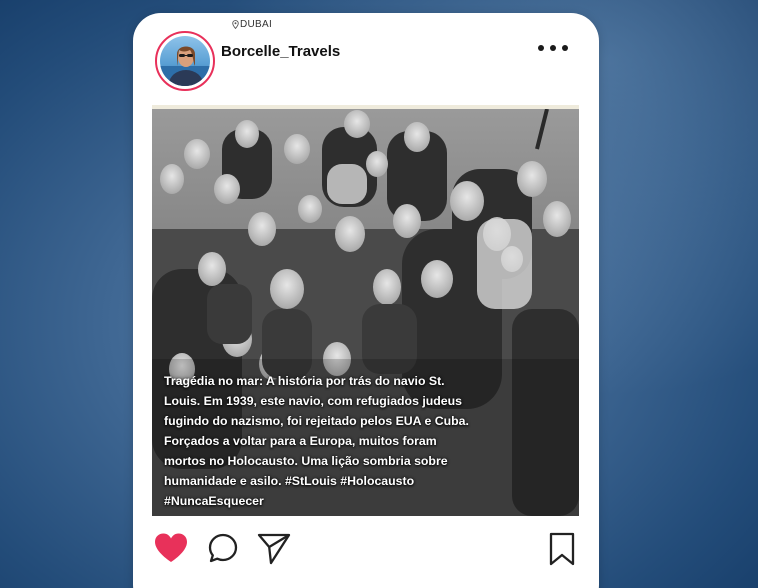  I want to click on avatar-image, so click(185, 61).